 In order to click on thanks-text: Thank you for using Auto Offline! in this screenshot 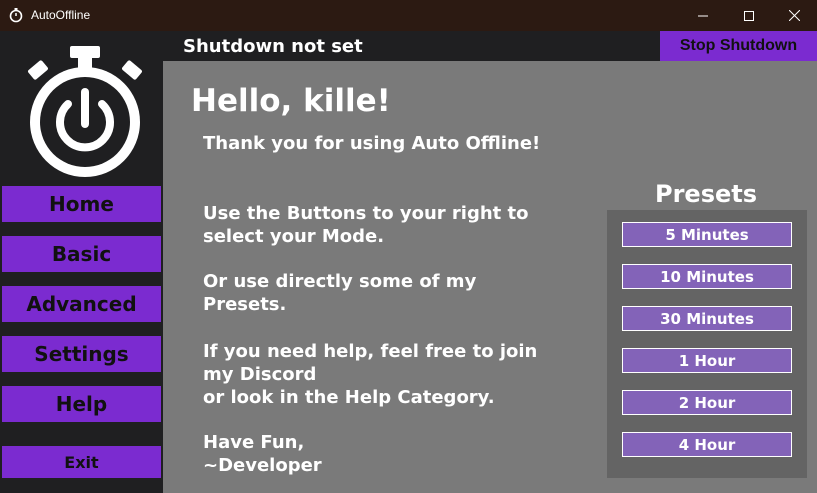, I will do `click(372, 143)`.